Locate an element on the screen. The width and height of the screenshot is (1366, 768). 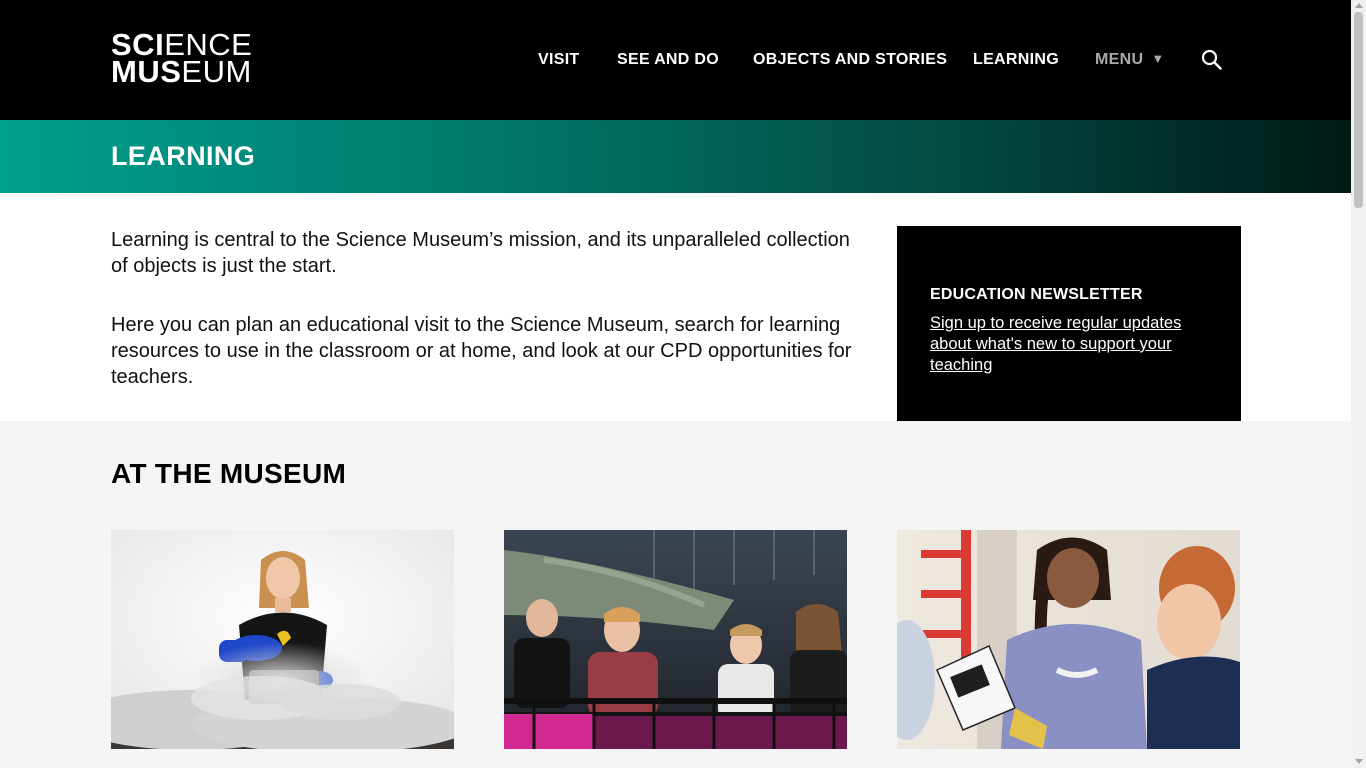
nav-objects-and-stories: OBJECTS AND STORIES is located at coordinates (850, 60).